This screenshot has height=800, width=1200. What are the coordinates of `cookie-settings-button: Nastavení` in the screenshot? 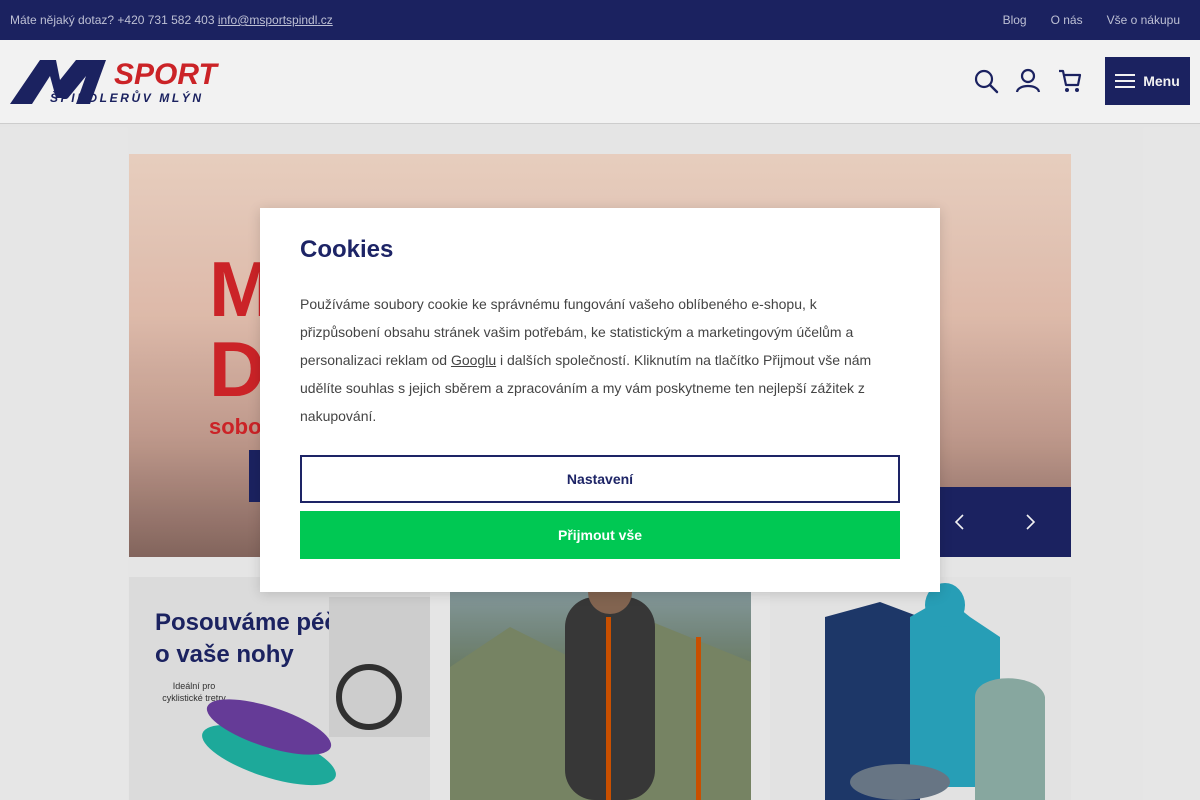 It's located at (600, 479).